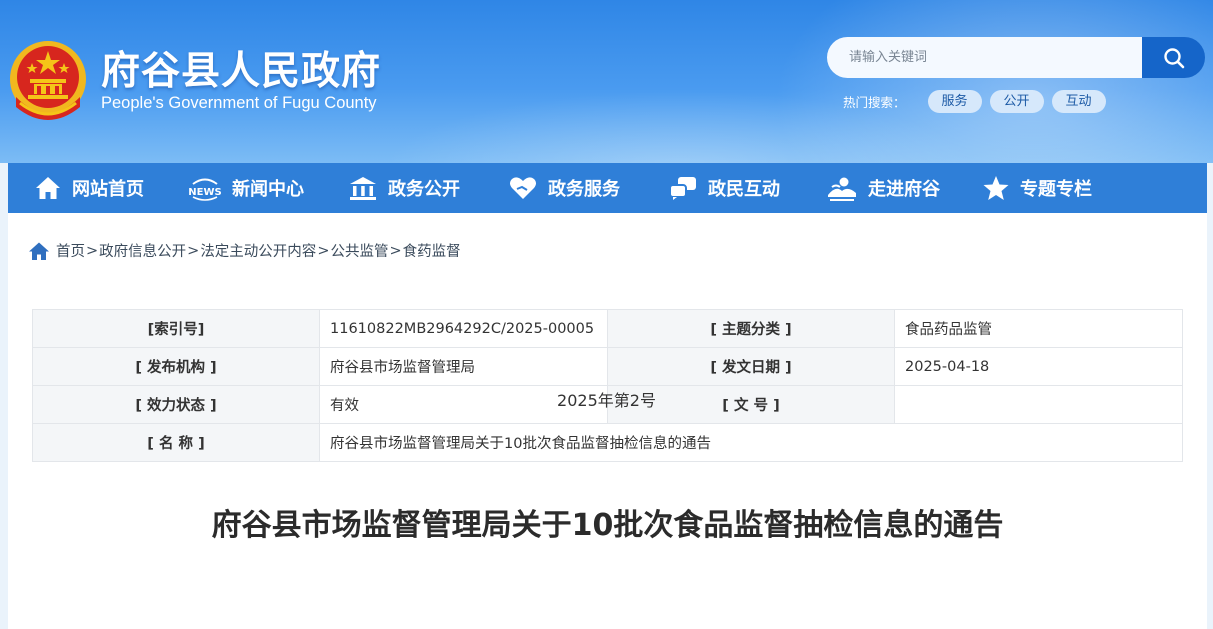  Describe the element at coordinates (241, 71) in the screenshot. I see `site-title: 府谷县人民政府` at that location.